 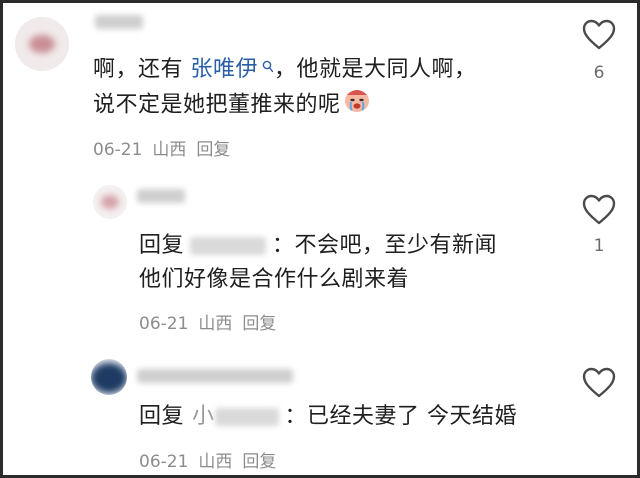 I want to click on comment-text-line: 回复 ：不会吧，至少有新闻, so click(x=318, y=246).